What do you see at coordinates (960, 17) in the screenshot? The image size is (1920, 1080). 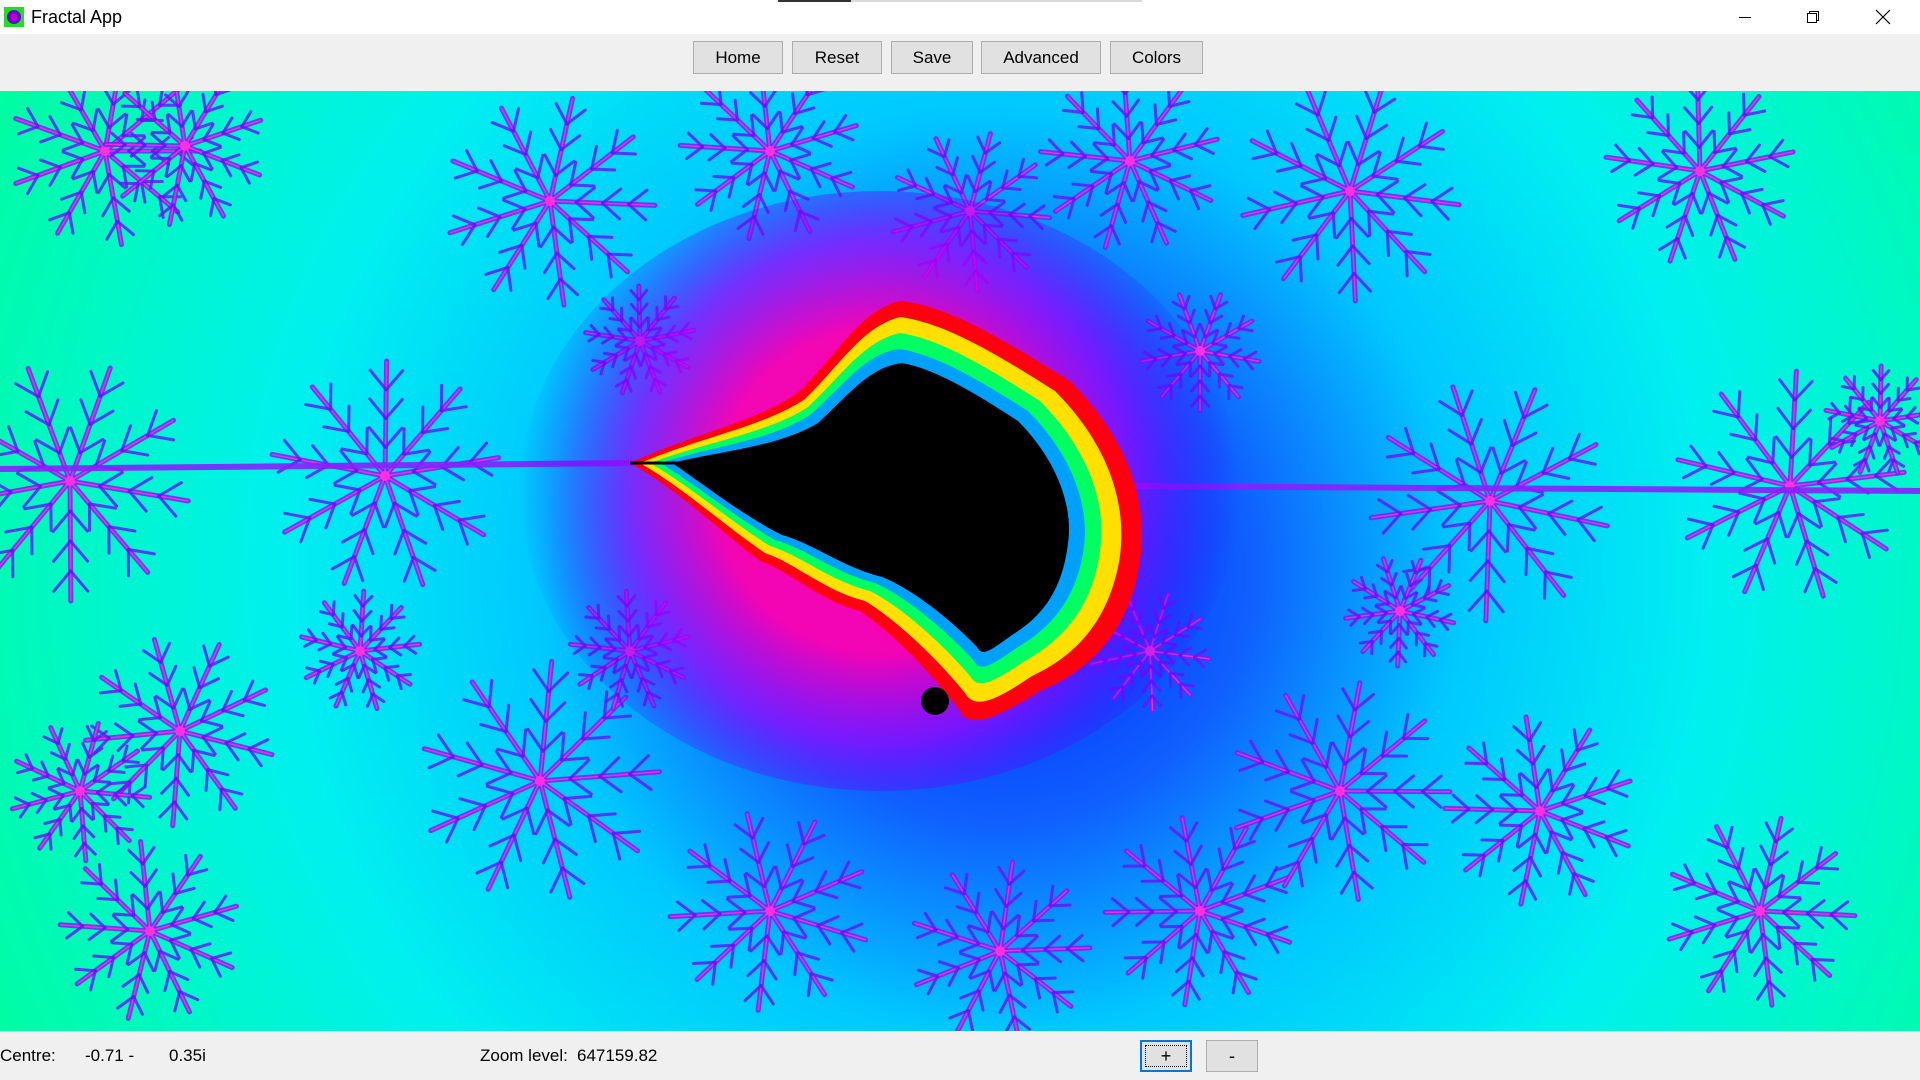 I see `title-bar: Fractal App` at bounding box center [960, 17].